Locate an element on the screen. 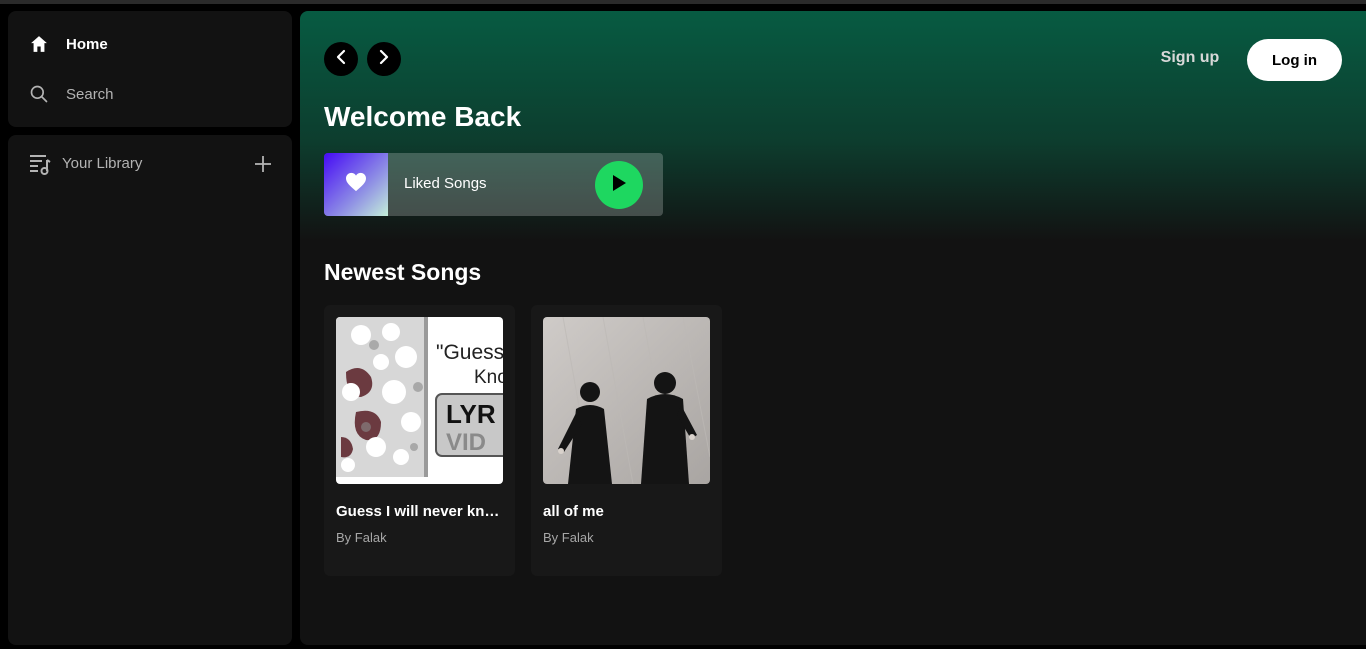 The height and width of the screenshot is (649, 1366). song-cover-image: "Guess I' Kno LYR VID is located at coordinates (419, 400).